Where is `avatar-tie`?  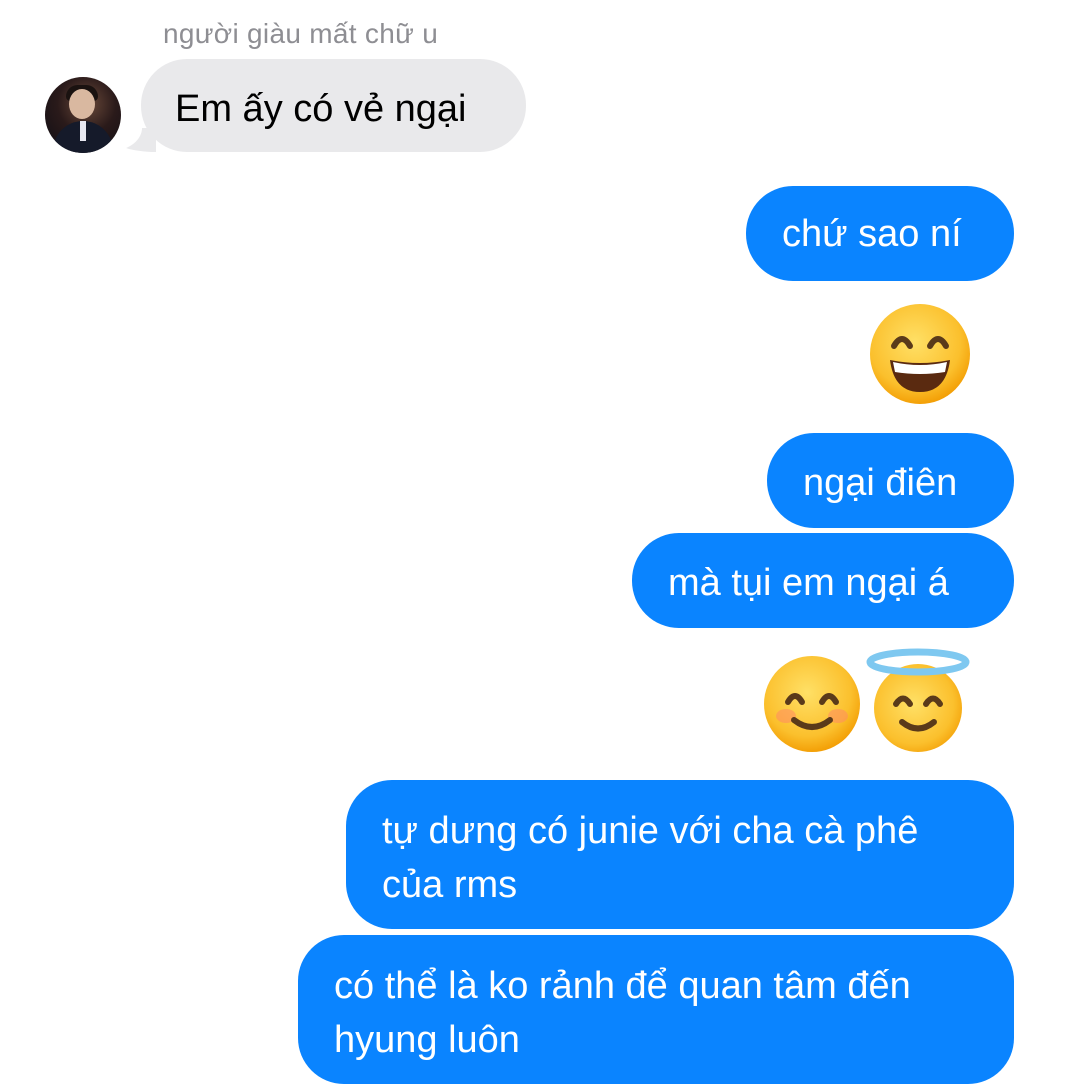
avatar-tie is located at coordinates (83, 131).